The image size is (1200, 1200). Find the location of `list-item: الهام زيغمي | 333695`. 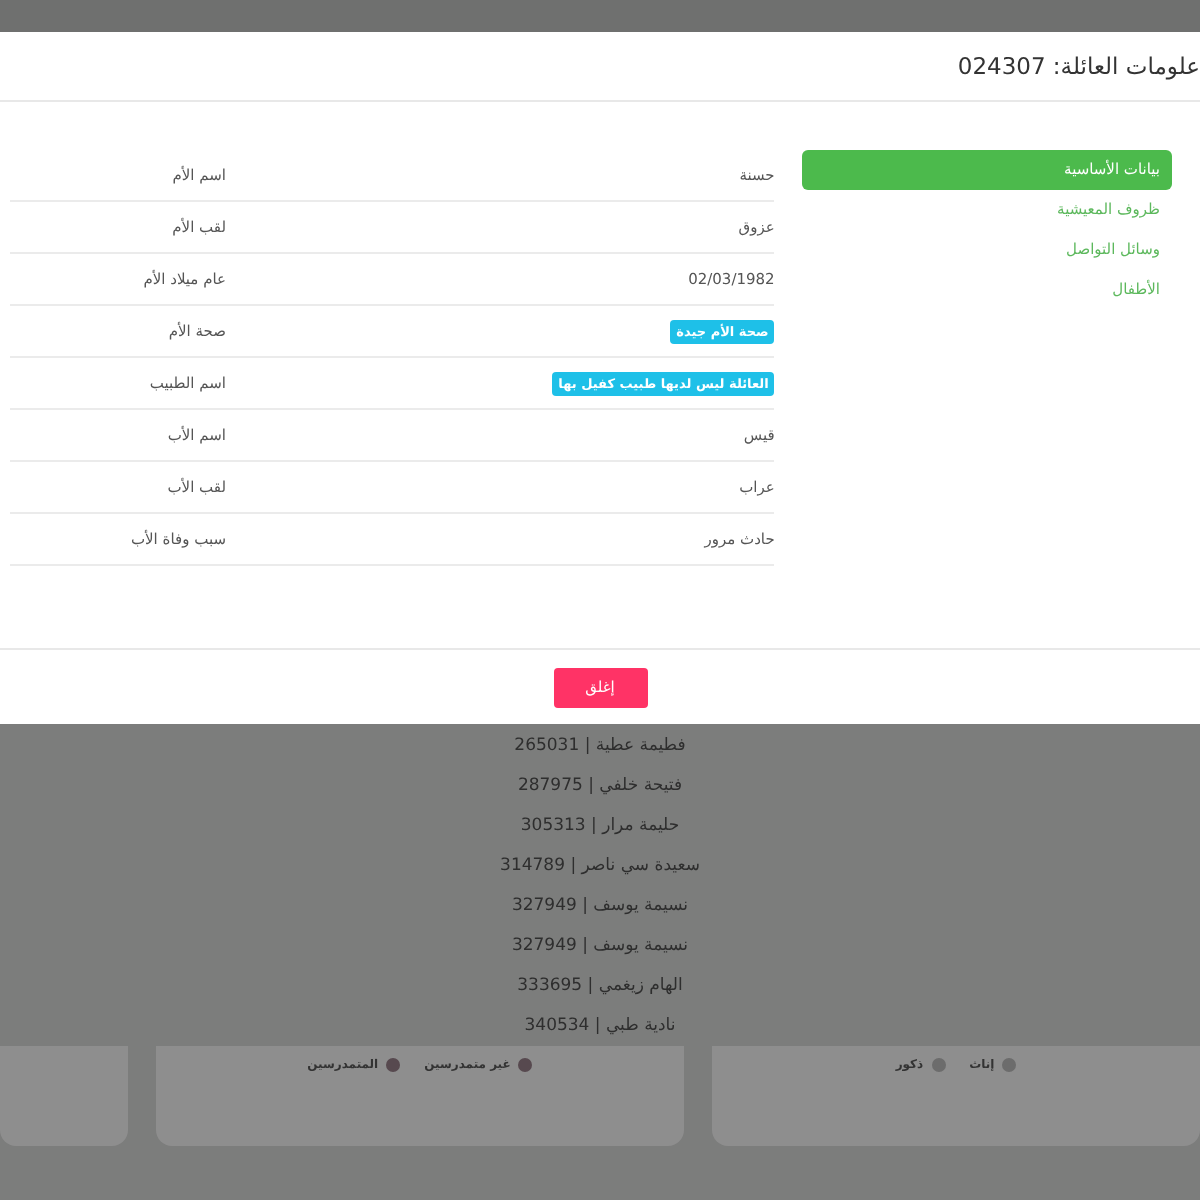

list-item: الهام زيغمي | 333695 is located at coordinates (600, 986).